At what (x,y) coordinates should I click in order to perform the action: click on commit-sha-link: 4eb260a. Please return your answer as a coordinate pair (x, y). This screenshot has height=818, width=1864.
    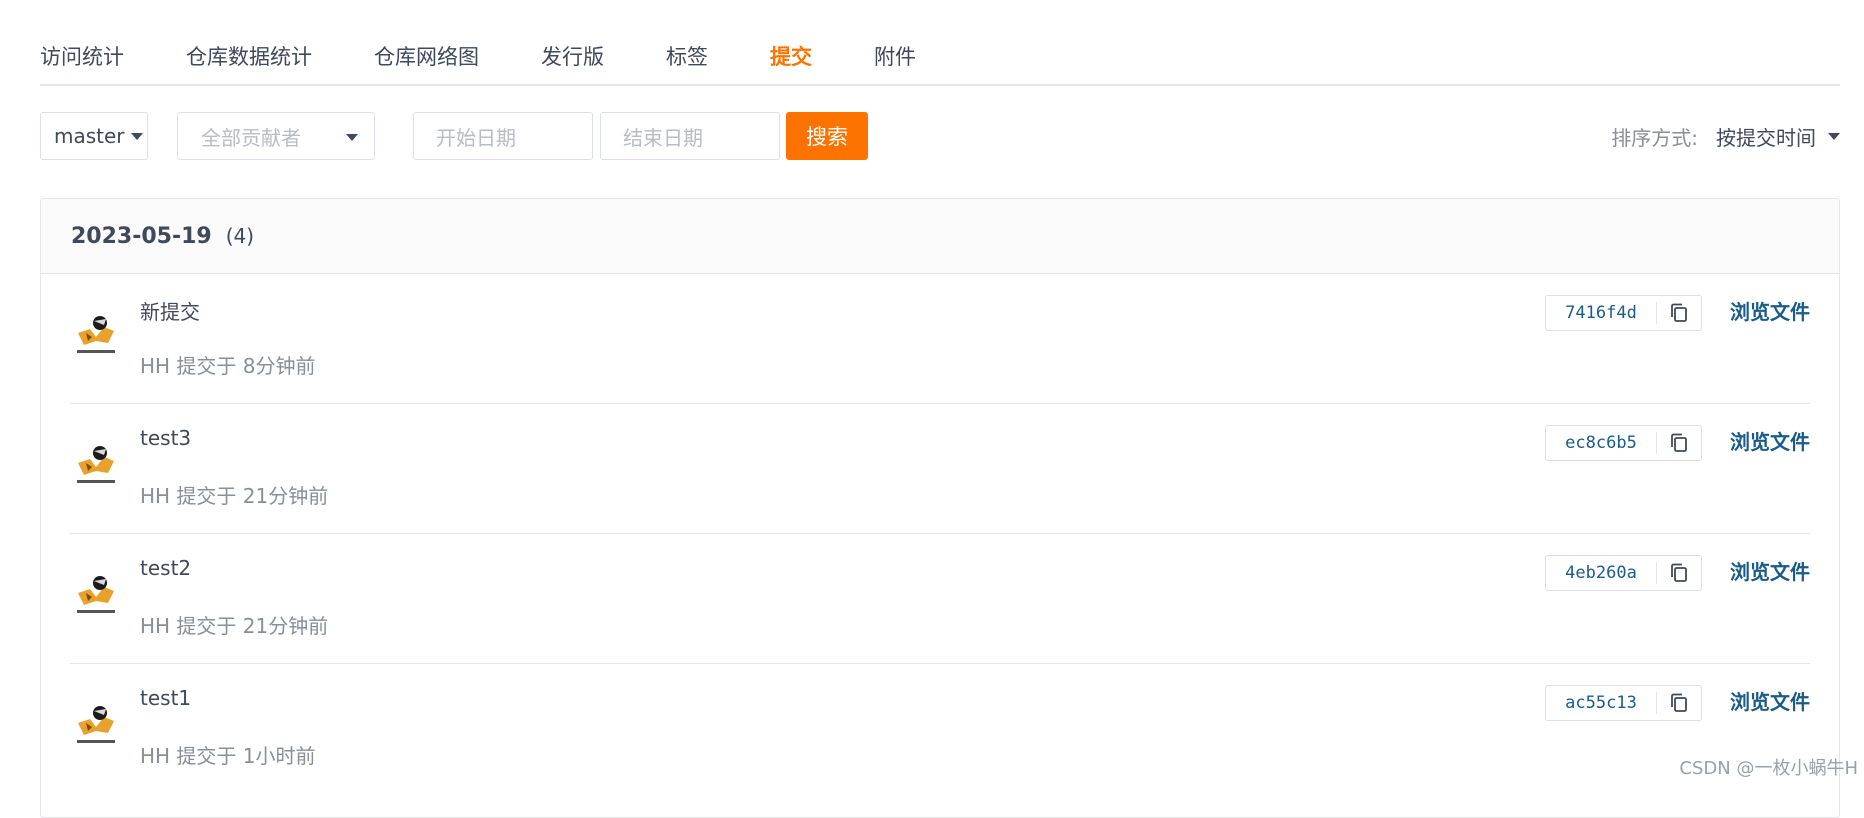
    Looking at the image, I should click on (1601, 573).